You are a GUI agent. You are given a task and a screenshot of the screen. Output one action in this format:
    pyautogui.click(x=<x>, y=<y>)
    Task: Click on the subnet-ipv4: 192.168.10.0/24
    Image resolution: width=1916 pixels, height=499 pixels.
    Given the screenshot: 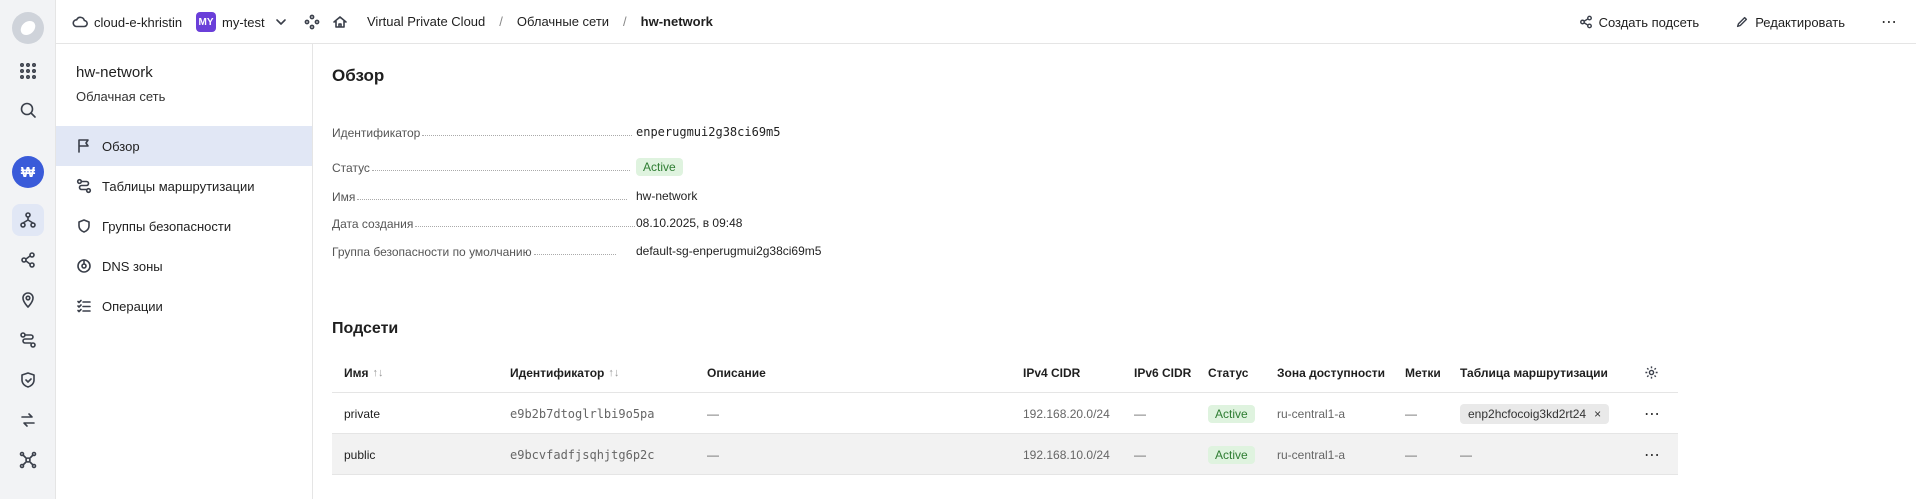 What is the action you would take?
    pyautogui.click(x=1066, y=454)
    